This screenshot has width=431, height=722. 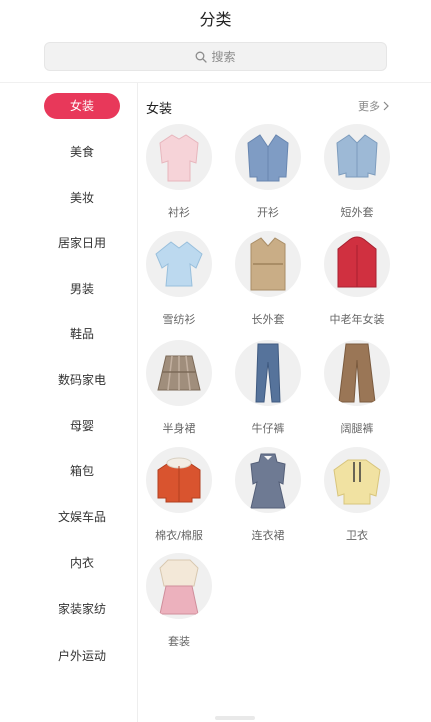 I want to click on sidebar-item-mens-clothing: 男装, so click(x=82, y=289).